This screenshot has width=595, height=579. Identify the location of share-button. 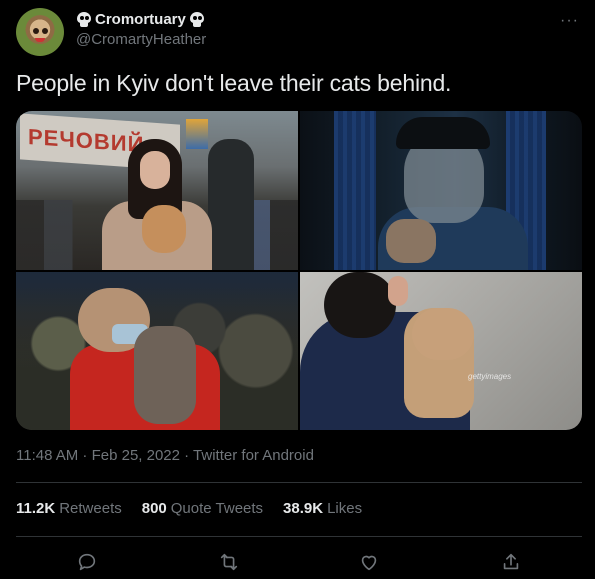
(511, 562).